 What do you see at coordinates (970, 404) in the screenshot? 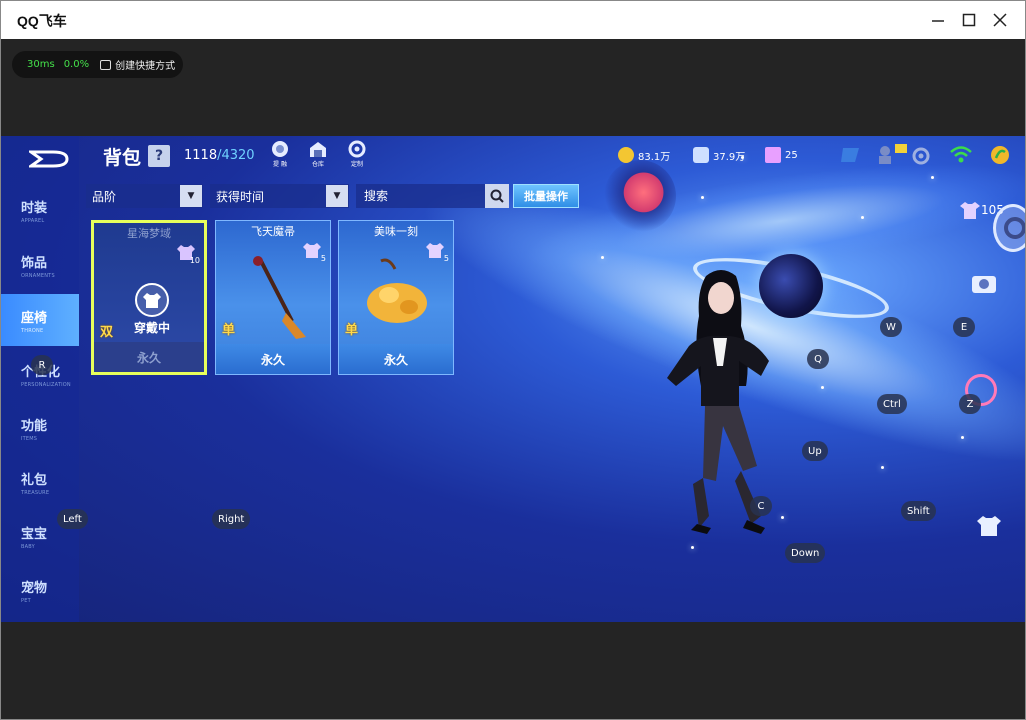
I see `key-hint-z: Z` at bounding box center [970, 404].